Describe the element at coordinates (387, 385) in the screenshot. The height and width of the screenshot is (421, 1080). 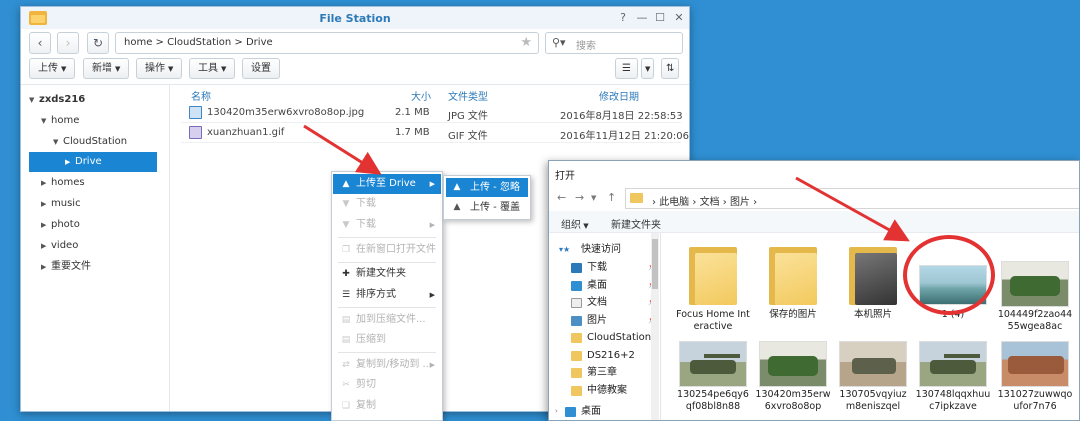
I see `menu-item-cut: ✂ 剪切` at that location.